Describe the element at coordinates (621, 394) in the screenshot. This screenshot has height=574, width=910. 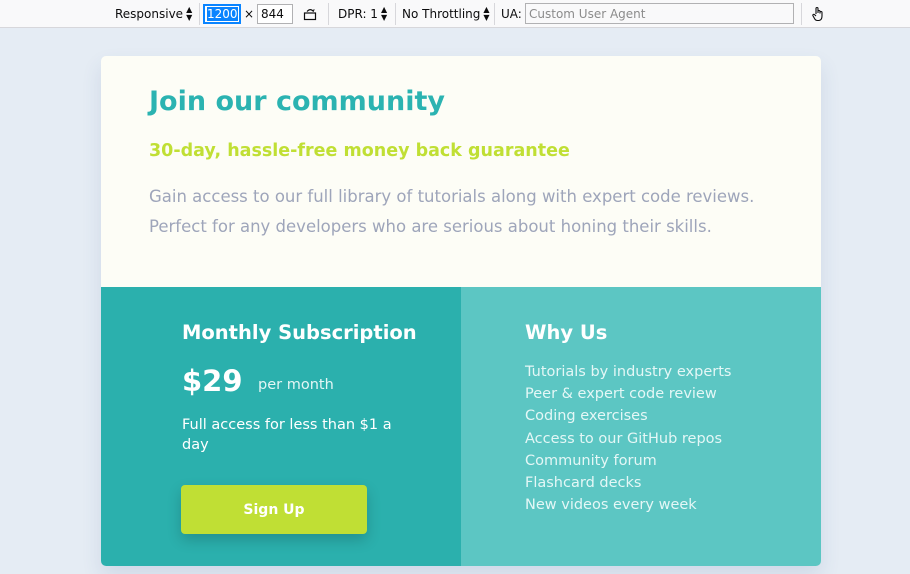
I see `list-item: Peer & expert code review` at that location.